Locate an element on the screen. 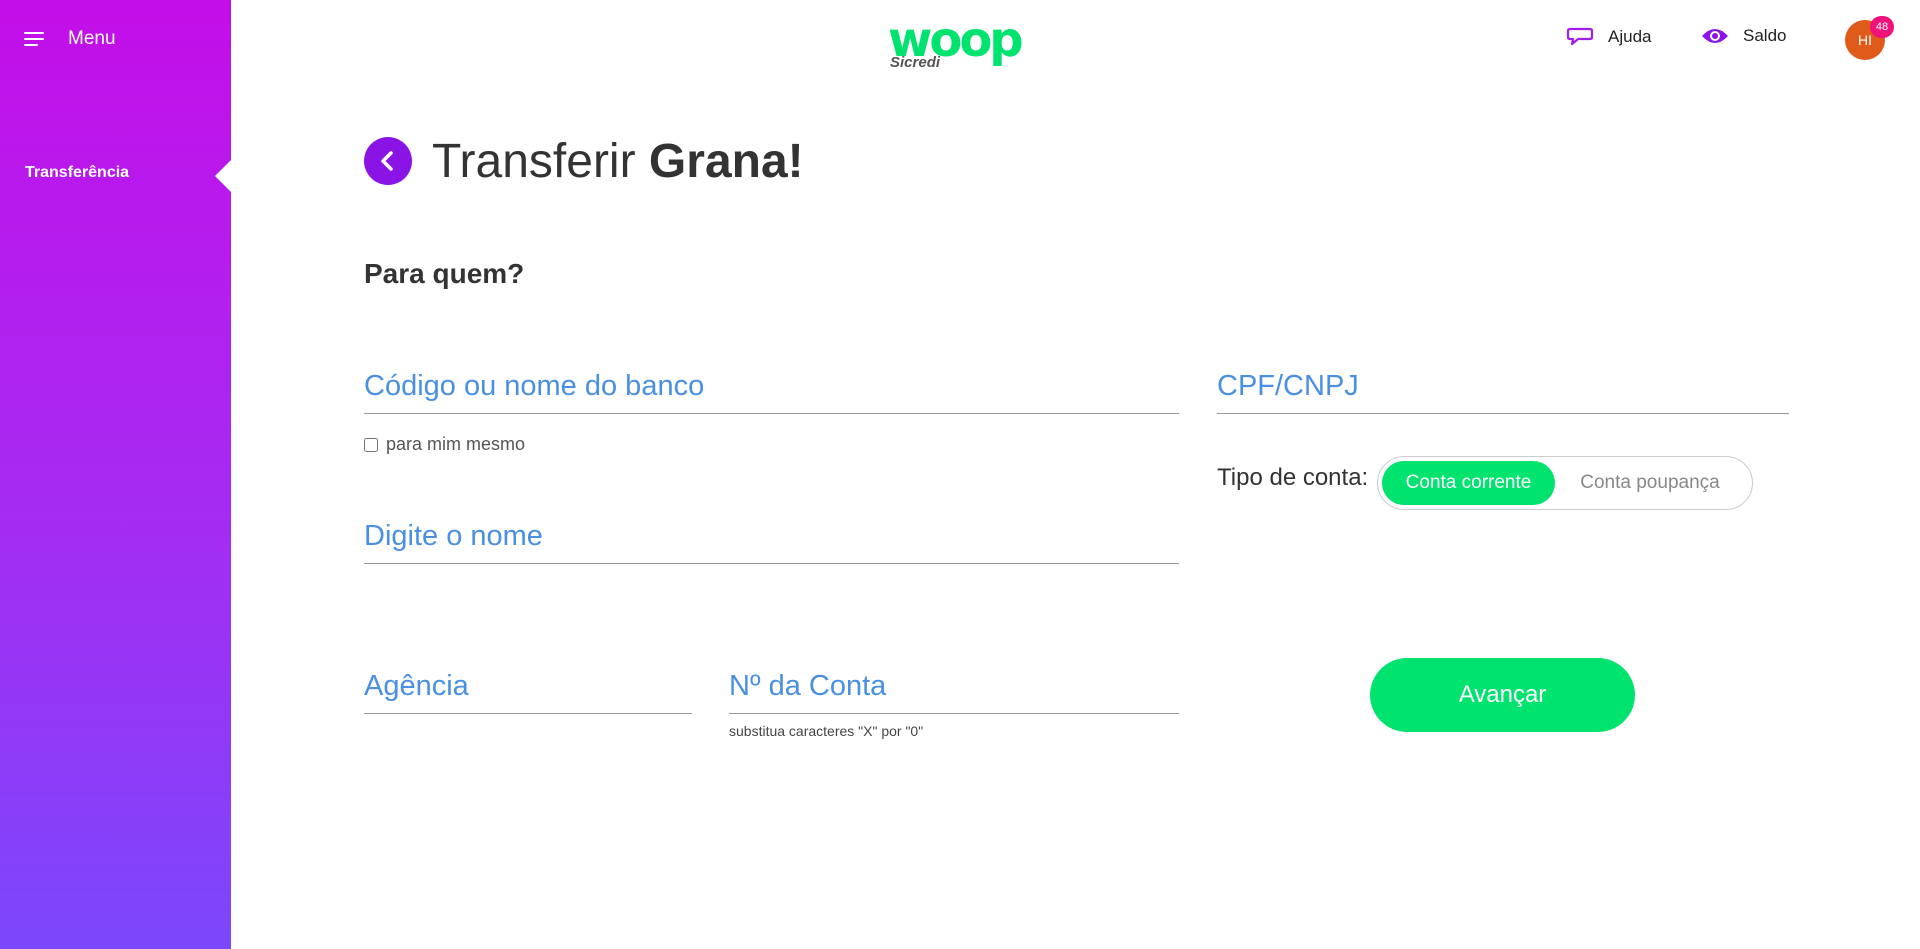 The width and height of the screenshot is (1920, 949). eye-icon is located at coordinates (1715, 36).